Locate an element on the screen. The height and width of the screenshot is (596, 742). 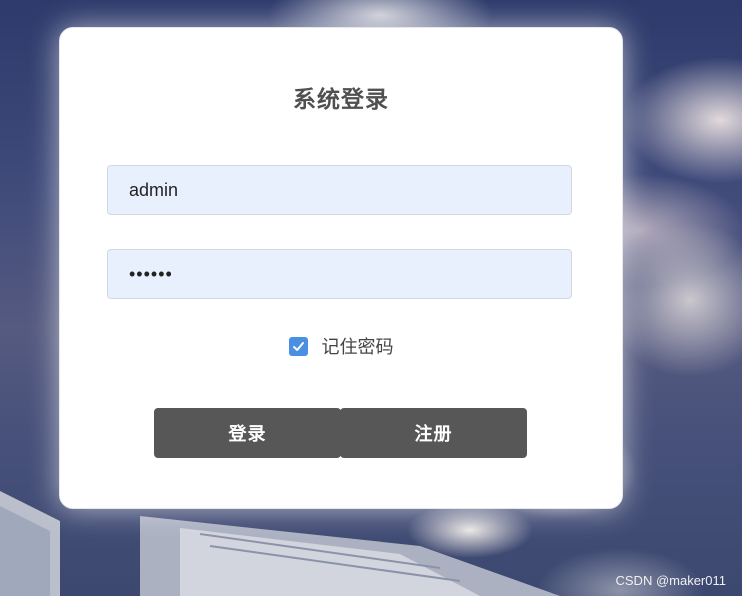
login-button: 登录 is located at coordinates (247, 433).